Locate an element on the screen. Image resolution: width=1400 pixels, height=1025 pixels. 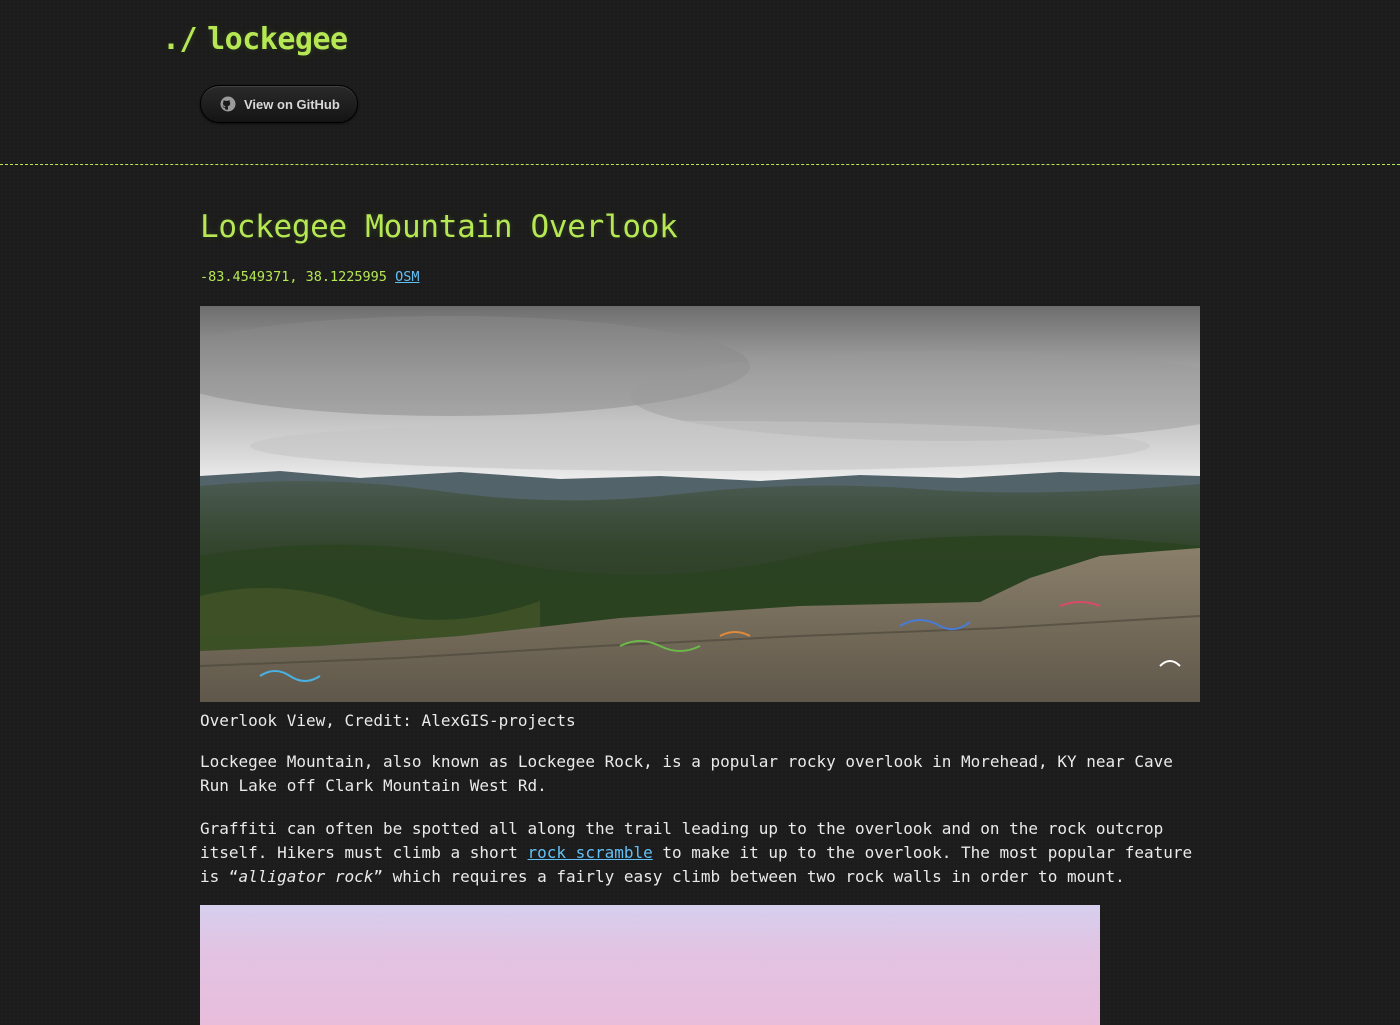
coordinates-line: -83.4549371, 38.1225995 OSM is located at coordinates (700, 277).